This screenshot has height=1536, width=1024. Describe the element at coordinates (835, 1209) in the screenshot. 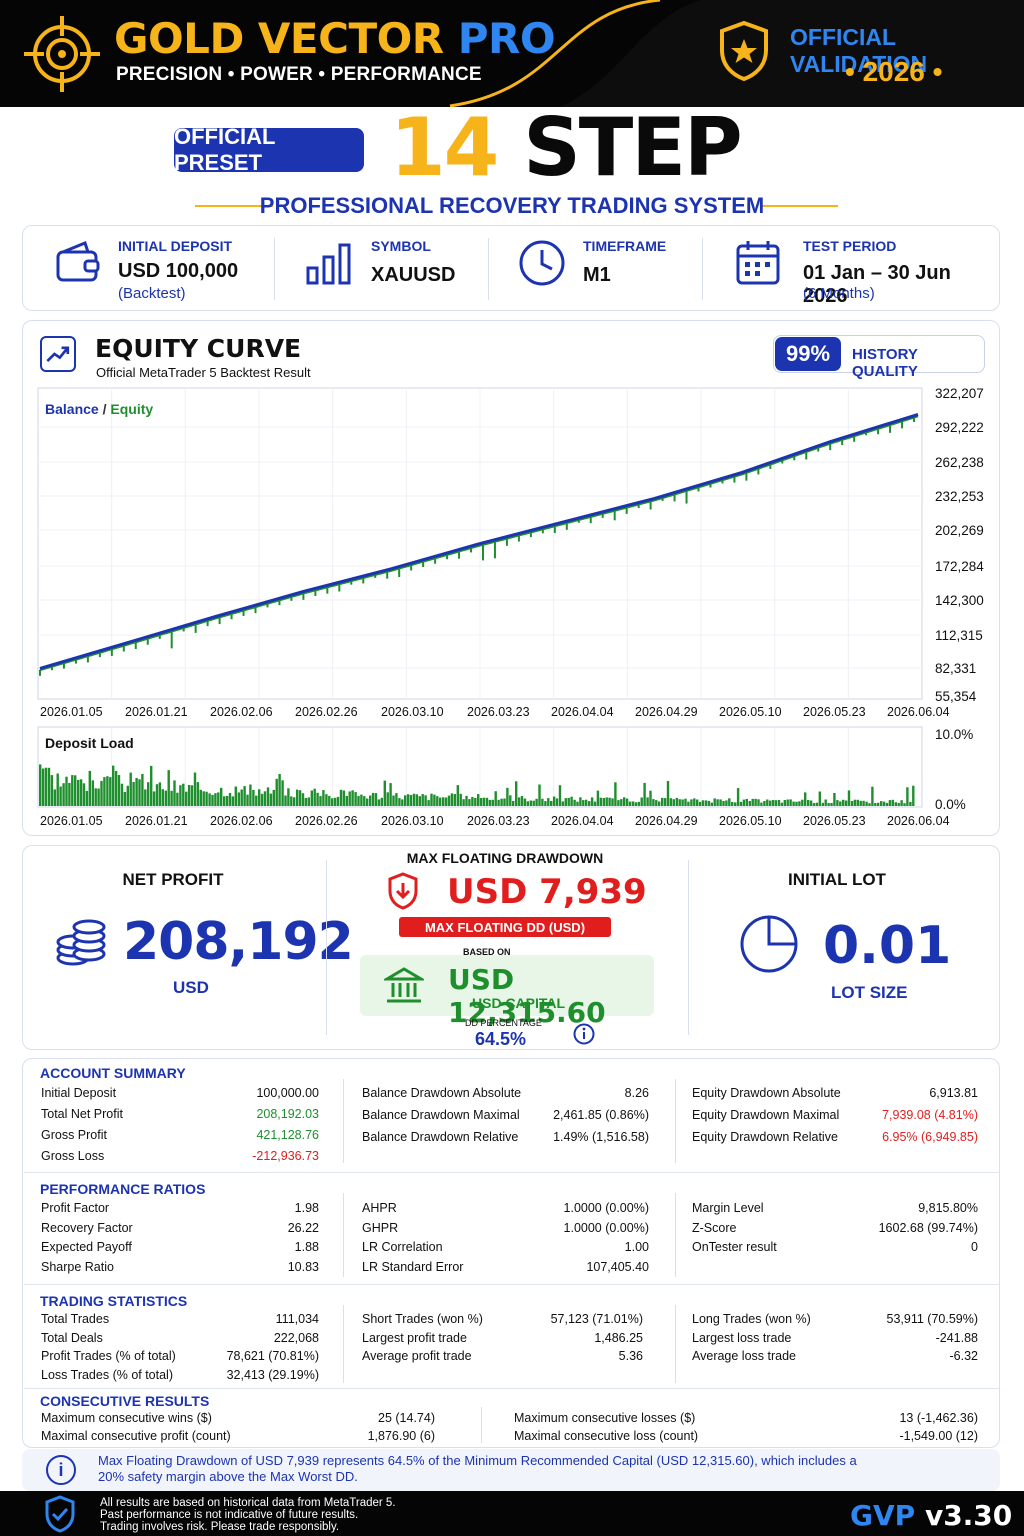

I see `stat-row: Margin Level 9,815.80%` at that location.